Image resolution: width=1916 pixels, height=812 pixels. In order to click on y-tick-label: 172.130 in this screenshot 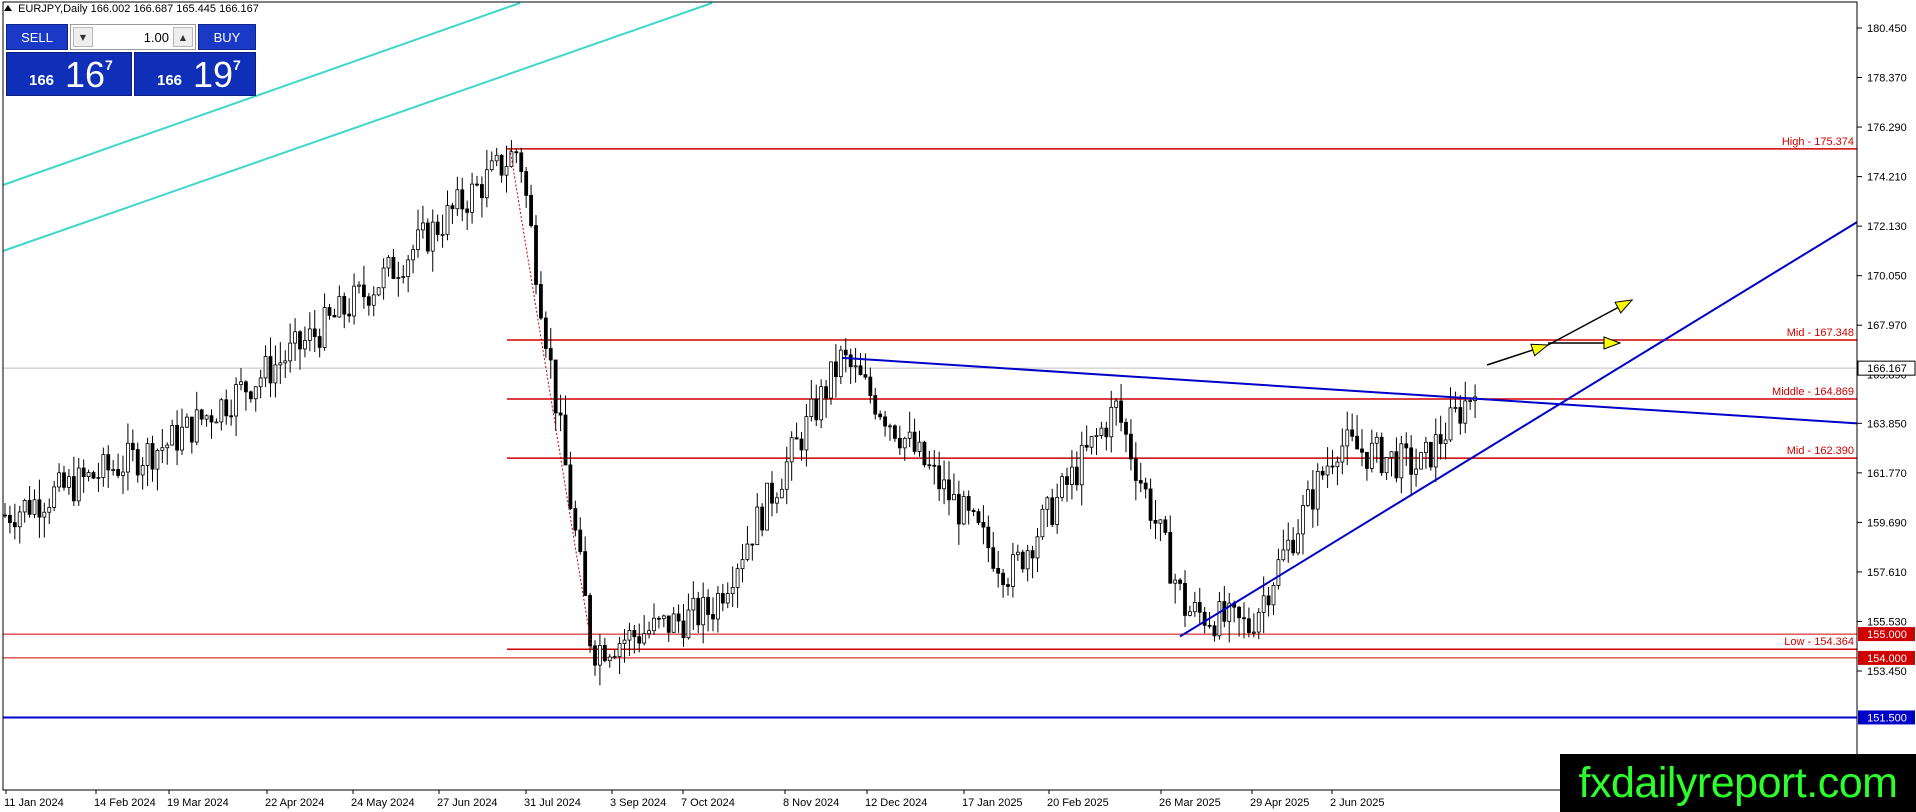, I will do `click(1887, 227)`.